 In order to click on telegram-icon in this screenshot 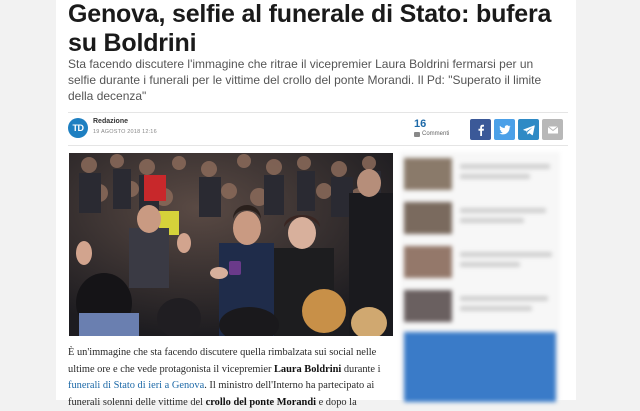, I will do `click(528, 129)`.